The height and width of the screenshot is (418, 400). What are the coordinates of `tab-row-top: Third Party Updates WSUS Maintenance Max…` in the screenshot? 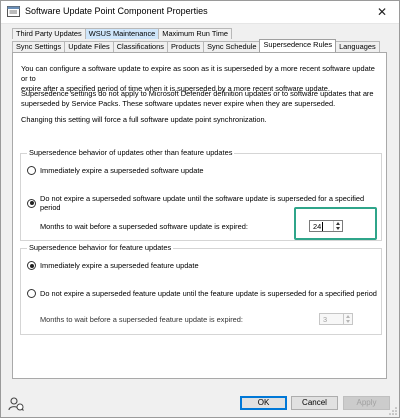 It's located at (122, 33).